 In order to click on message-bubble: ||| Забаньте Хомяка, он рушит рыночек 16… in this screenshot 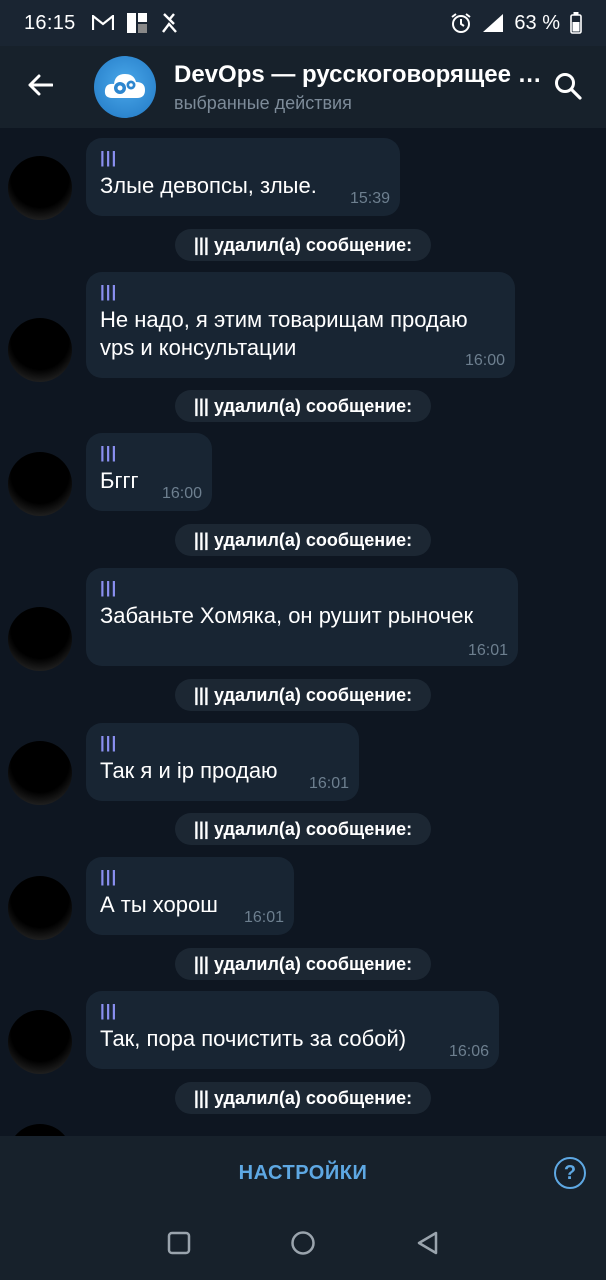, I will do `click(302, 617)`.